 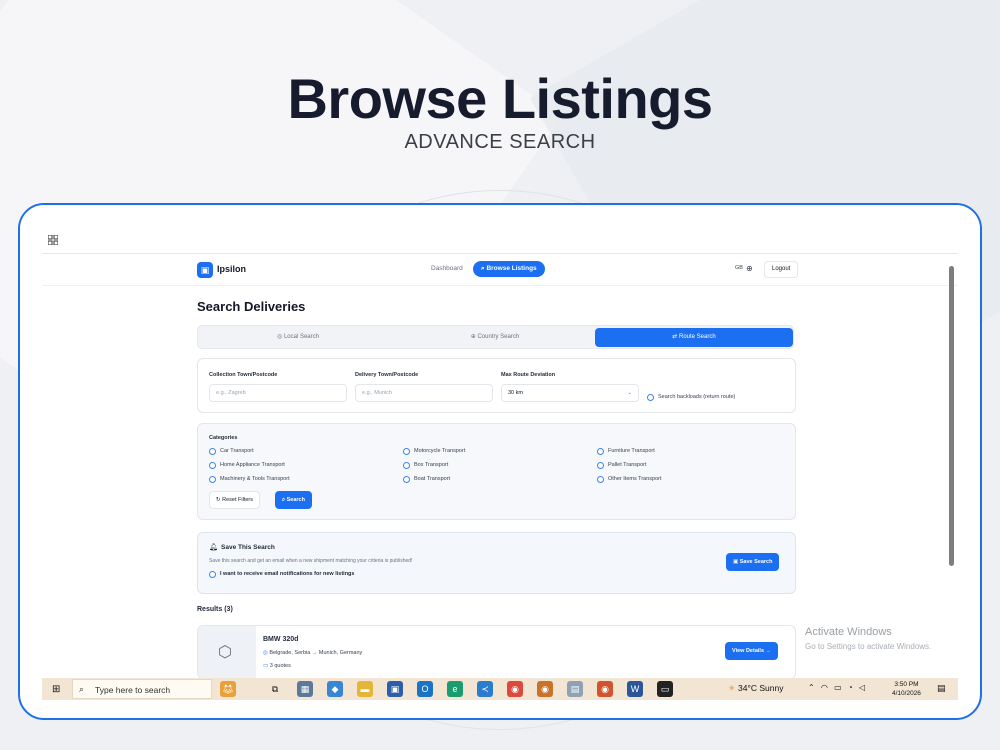 I want to click on tab-country-search: ⊕ Country Search, so click(x=495, y=337).